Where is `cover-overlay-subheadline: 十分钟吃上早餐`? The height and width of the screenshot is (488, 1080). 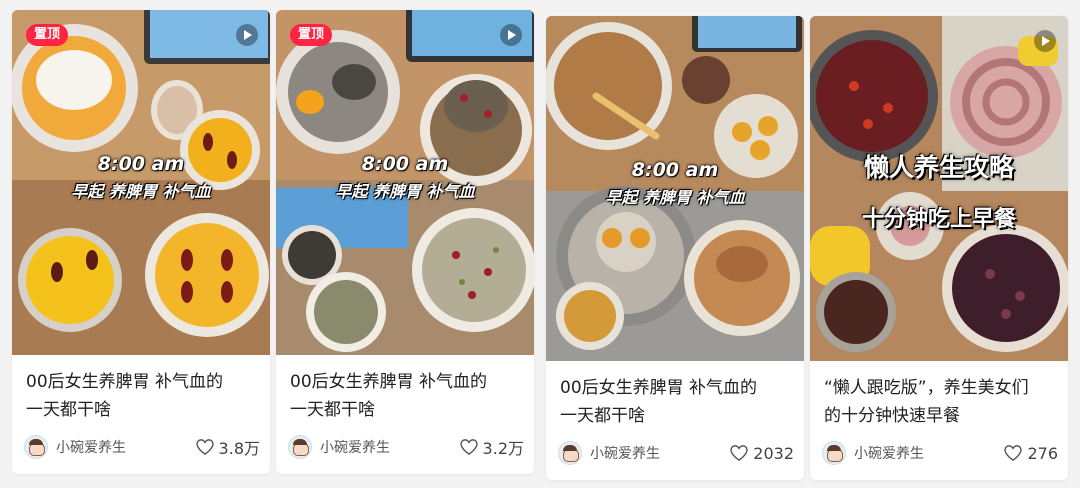
cover-overlay-subheadline: 十分钟吃上早餐 is located at coordinates (938, 219).